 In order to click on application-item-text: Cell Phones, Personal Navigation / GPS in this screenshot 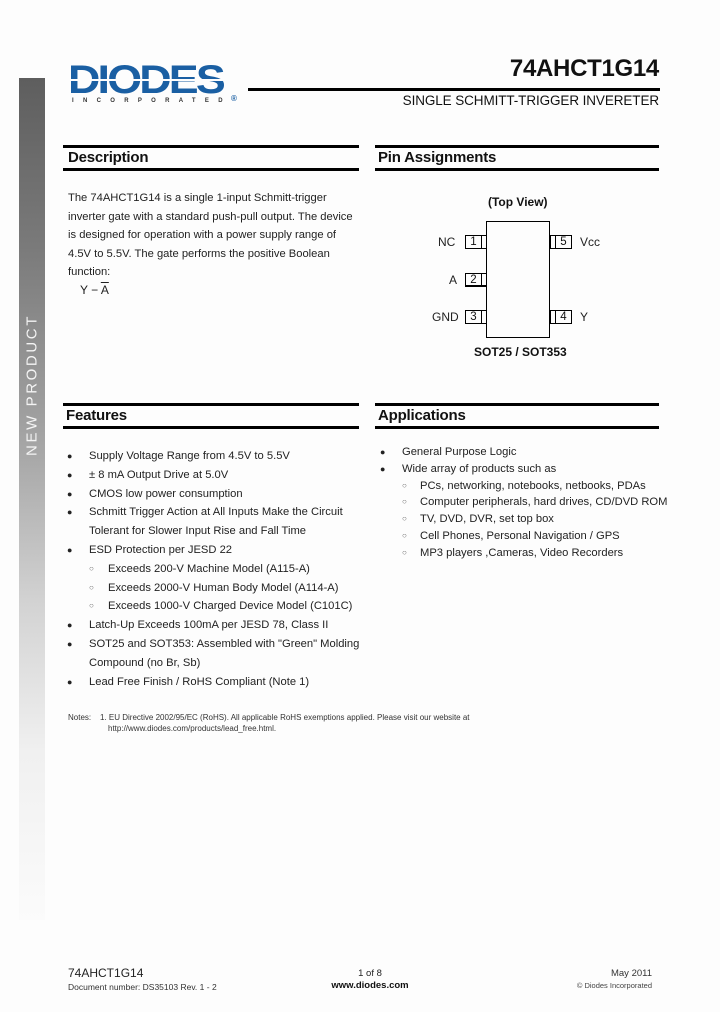, I will do `click(520, 535)`.